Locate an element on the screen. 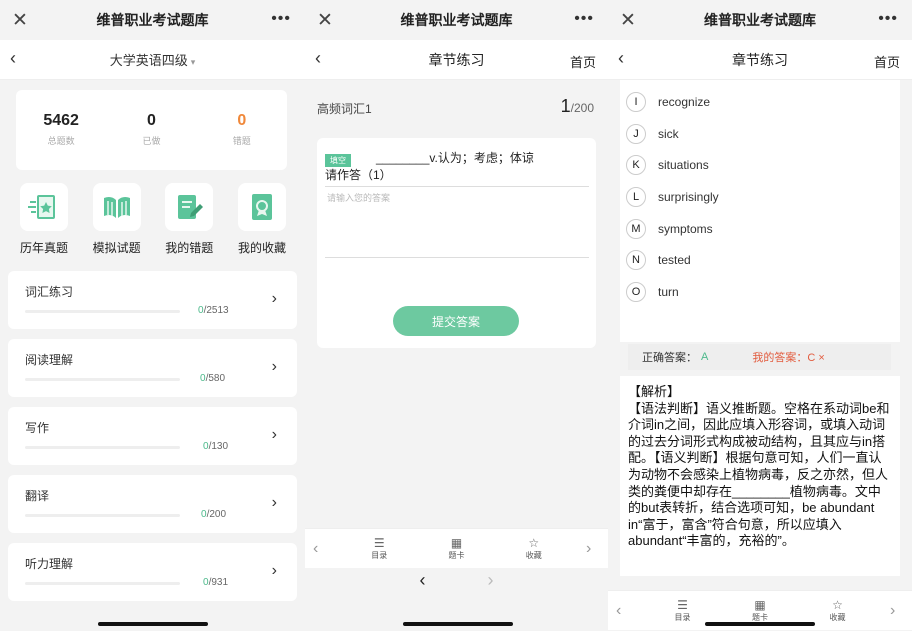  subject-label: 大学英语四级 is located at coordinates (148, 60).